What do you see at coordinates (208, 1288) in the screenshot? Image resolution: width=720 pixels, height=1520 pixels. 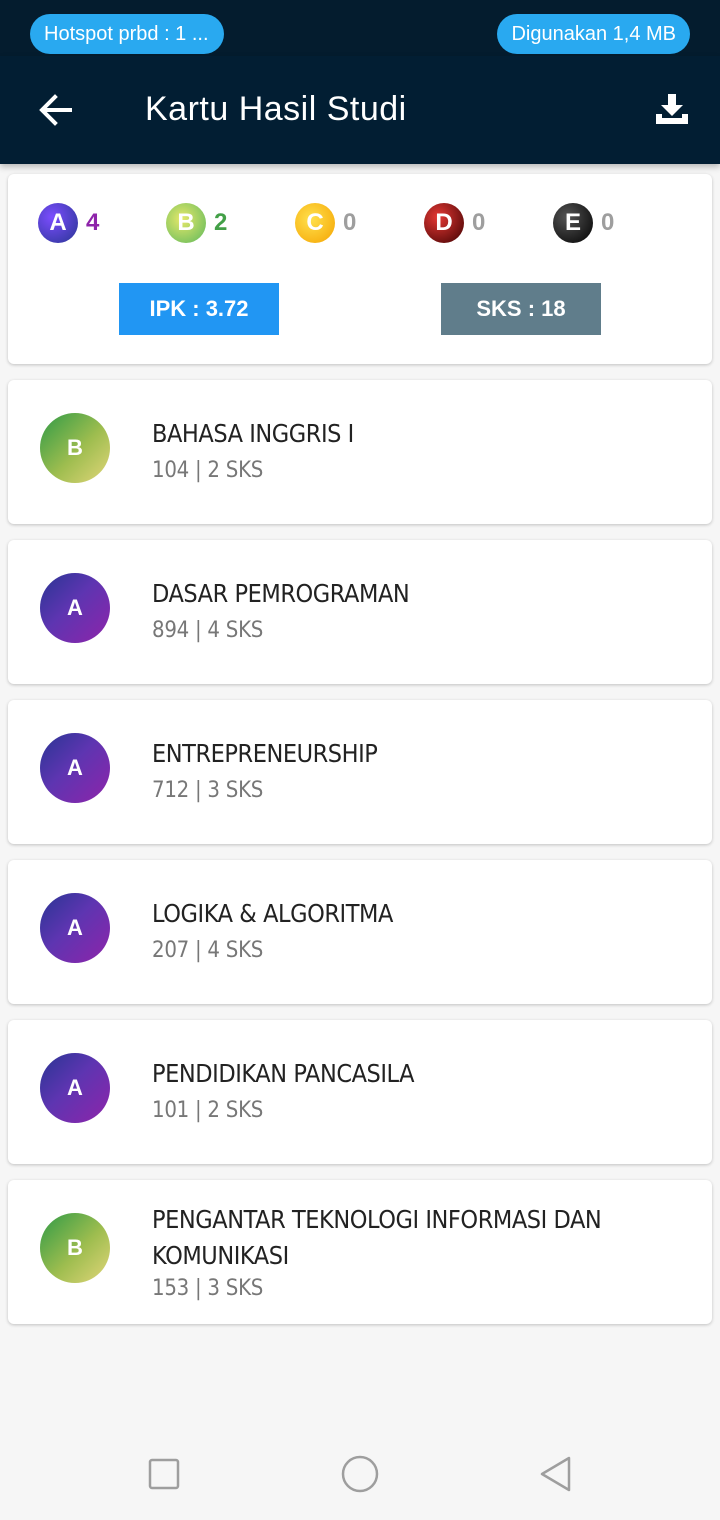 I see `course-meta: 153 | 3 SKS` at bounding box center [208, 1288].